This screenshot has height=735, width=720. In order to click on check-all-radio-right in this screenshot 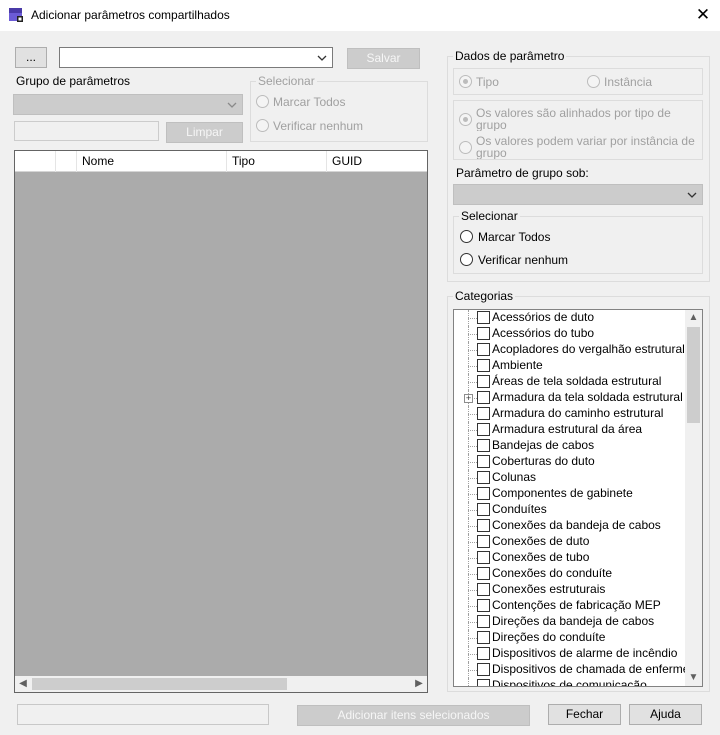, I will do `click(466, 236)`.